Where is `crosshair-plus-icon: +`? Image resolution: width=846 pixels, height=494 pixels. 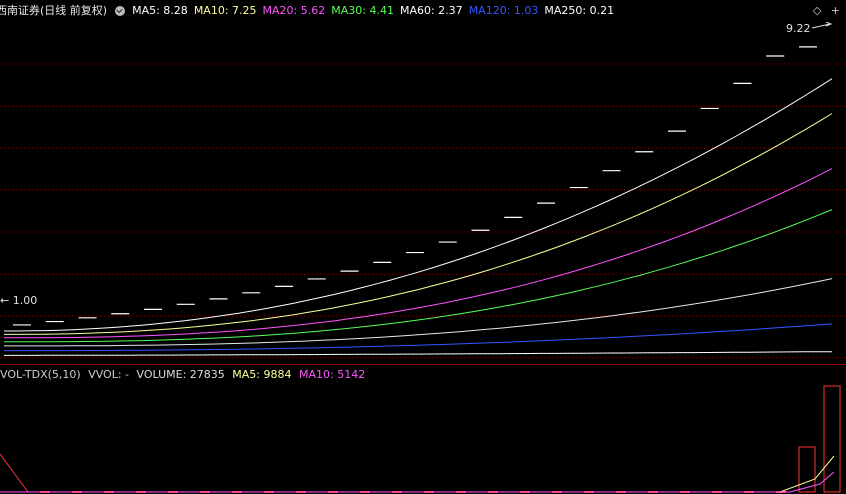
crosshair-plus-icon: + is located at coordinates (835, 10).